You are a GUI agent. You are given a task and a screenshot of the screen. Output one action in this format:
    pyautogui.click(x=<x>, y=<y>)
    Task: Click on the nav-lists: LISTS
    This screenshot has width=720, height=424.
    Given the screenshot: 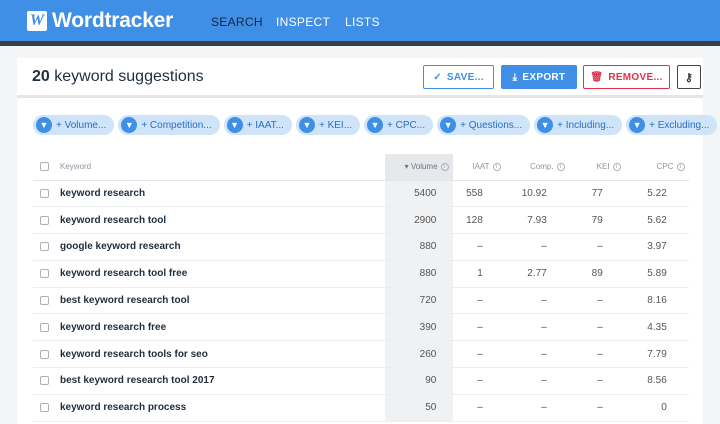 What is the action you would take?
    pyautogui.click(x=362, y=22)
    